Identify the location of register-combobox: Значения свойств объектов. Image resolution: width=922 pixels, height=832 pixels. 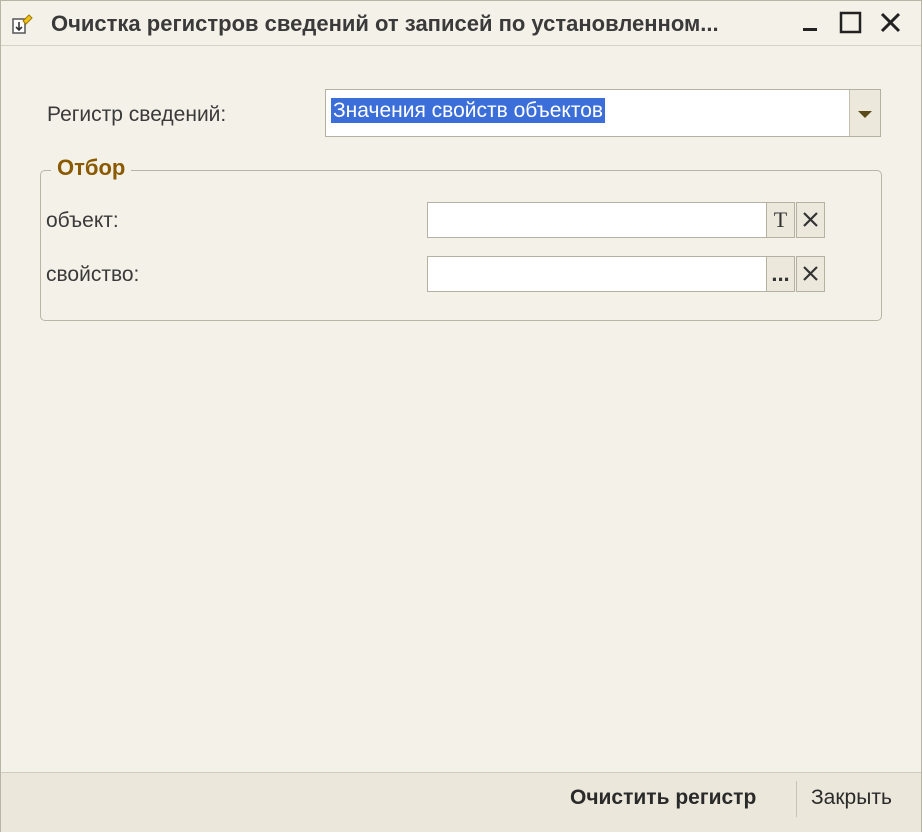
(603, 113).